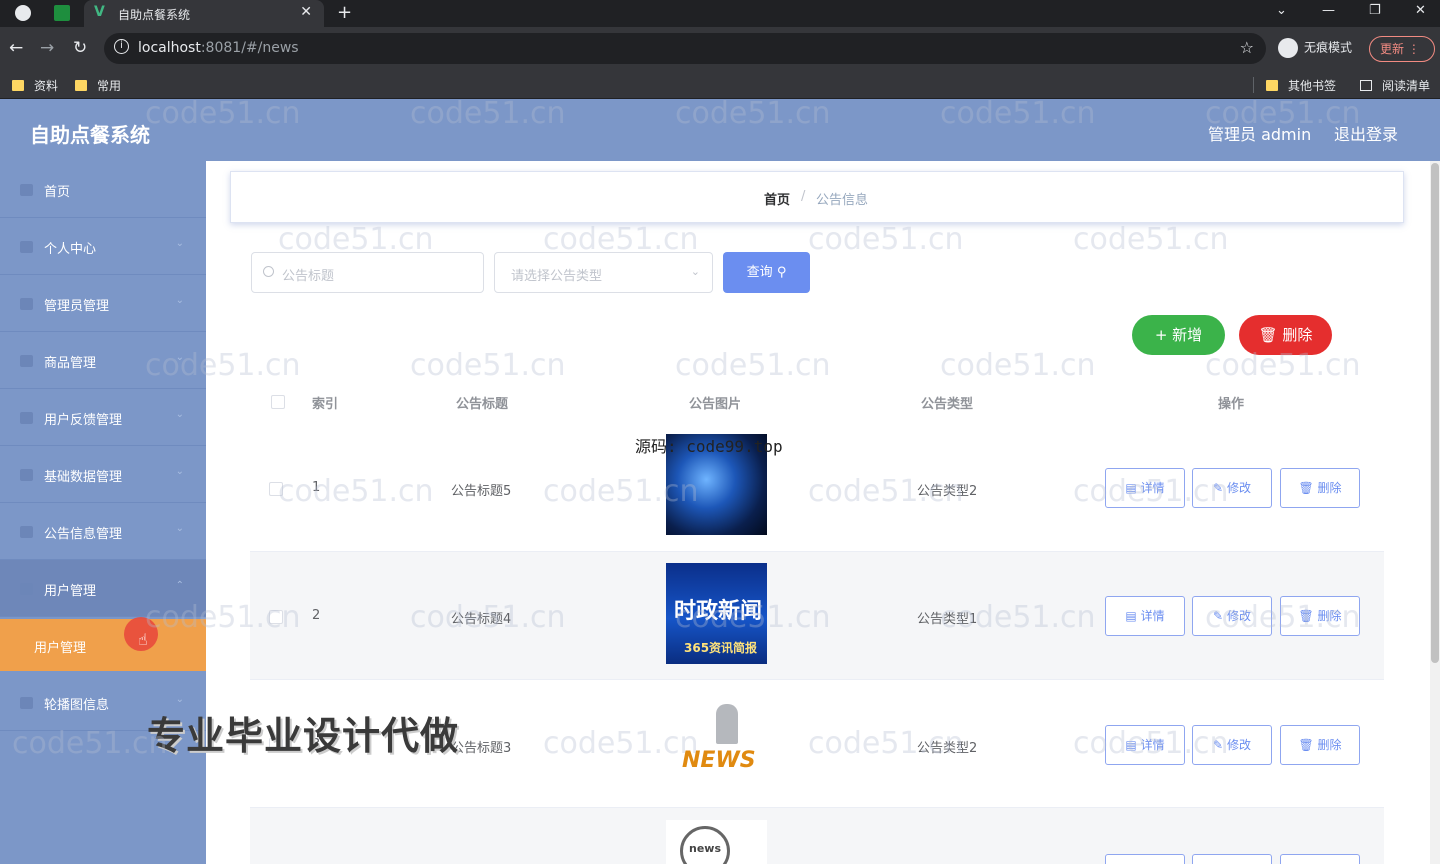 This screenshot has height=864, width=1440. Describe the element at coordinates (26, 418) in the screenshot. I see `feedback-icon` at that location.